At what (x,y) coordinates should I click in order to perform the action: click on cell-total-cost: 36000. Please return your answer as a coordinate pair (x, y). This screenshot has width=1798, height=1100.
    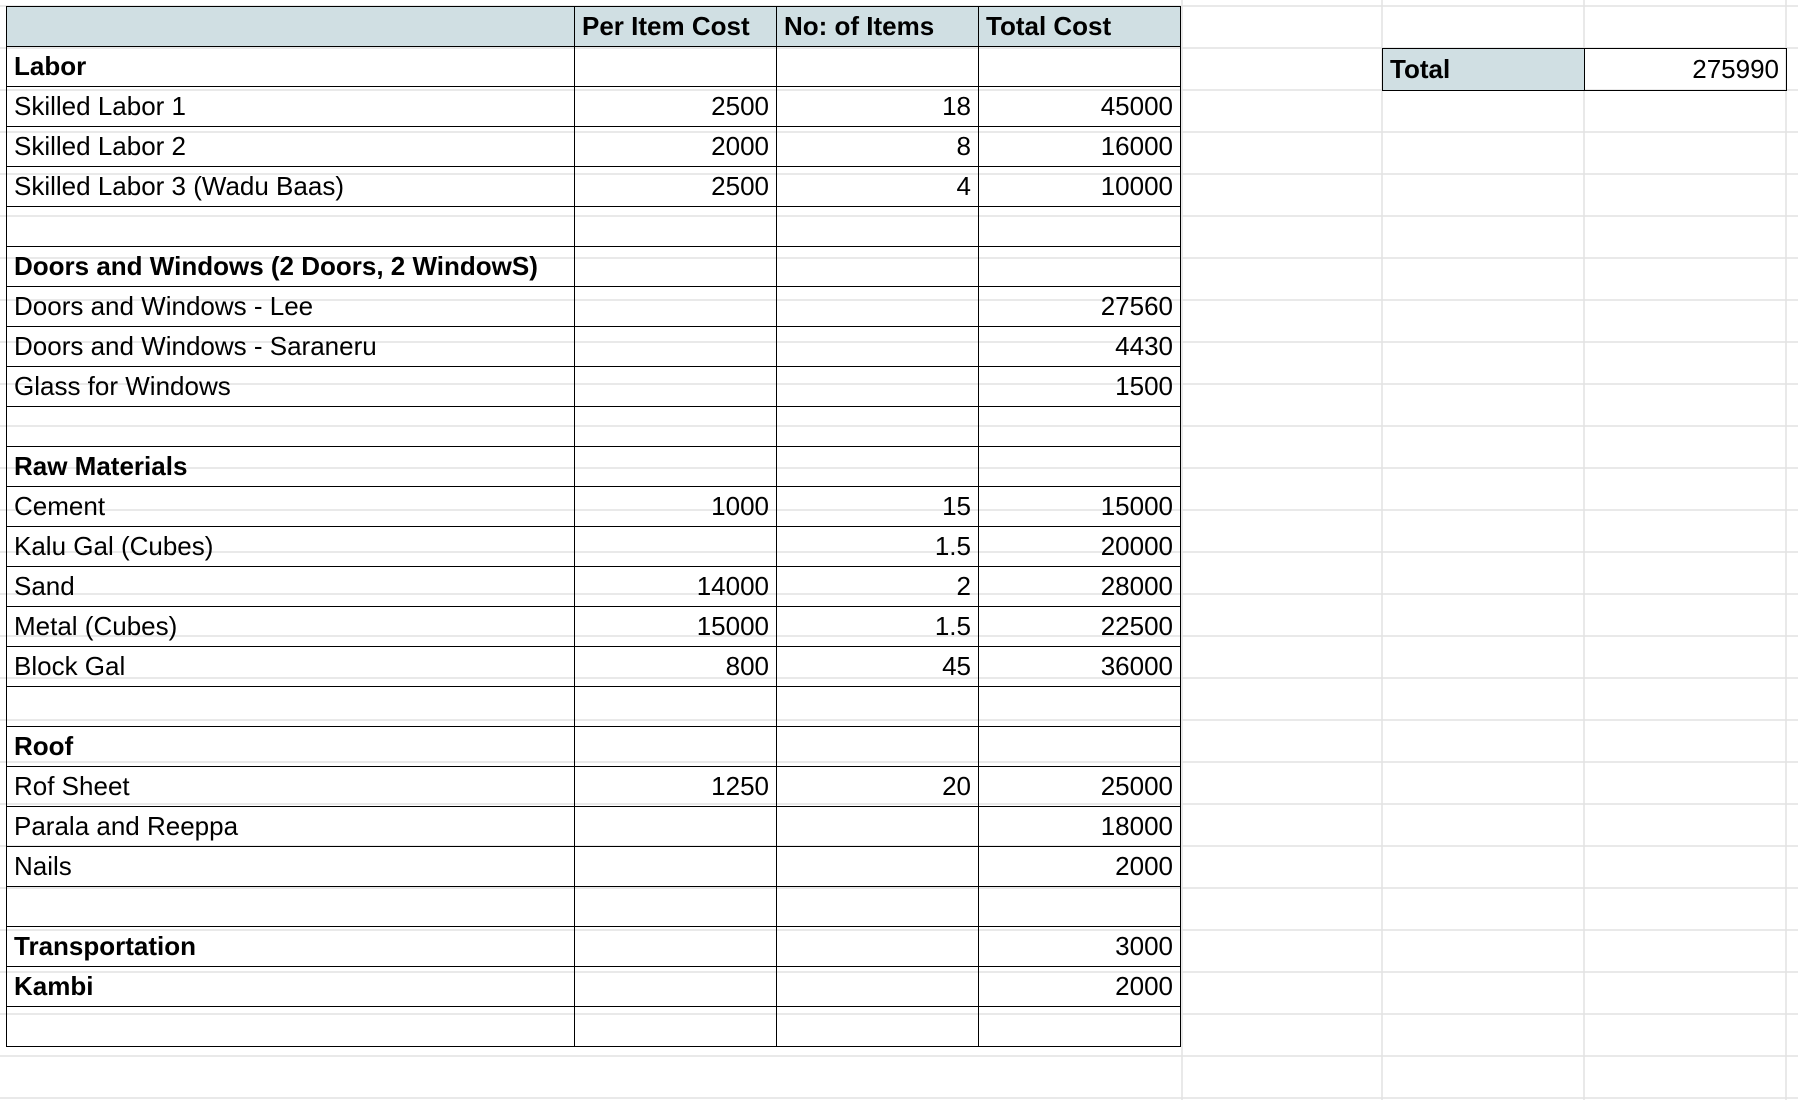
    Looking at the image, I should click on (1079, 666).